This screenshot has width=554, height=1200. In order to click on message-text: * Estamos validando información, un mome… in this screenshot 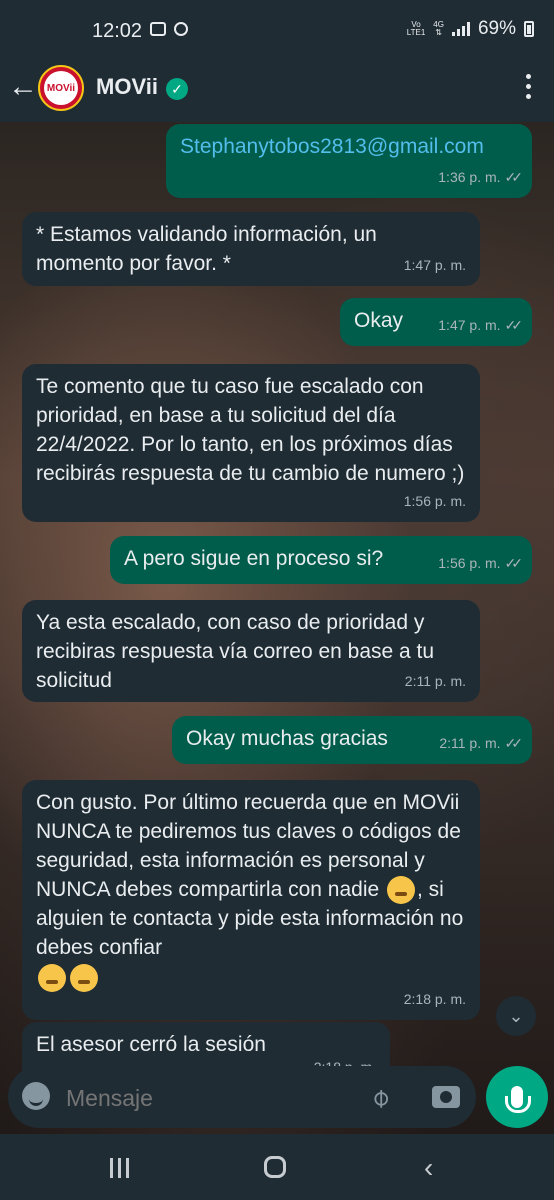, I will do `click(206, 249)`.